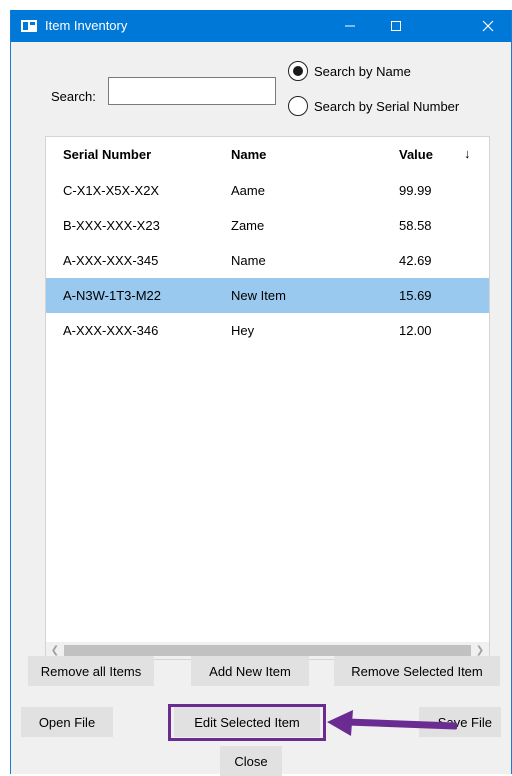  I want to click on open-file-button: Open File, so click(67, 722).